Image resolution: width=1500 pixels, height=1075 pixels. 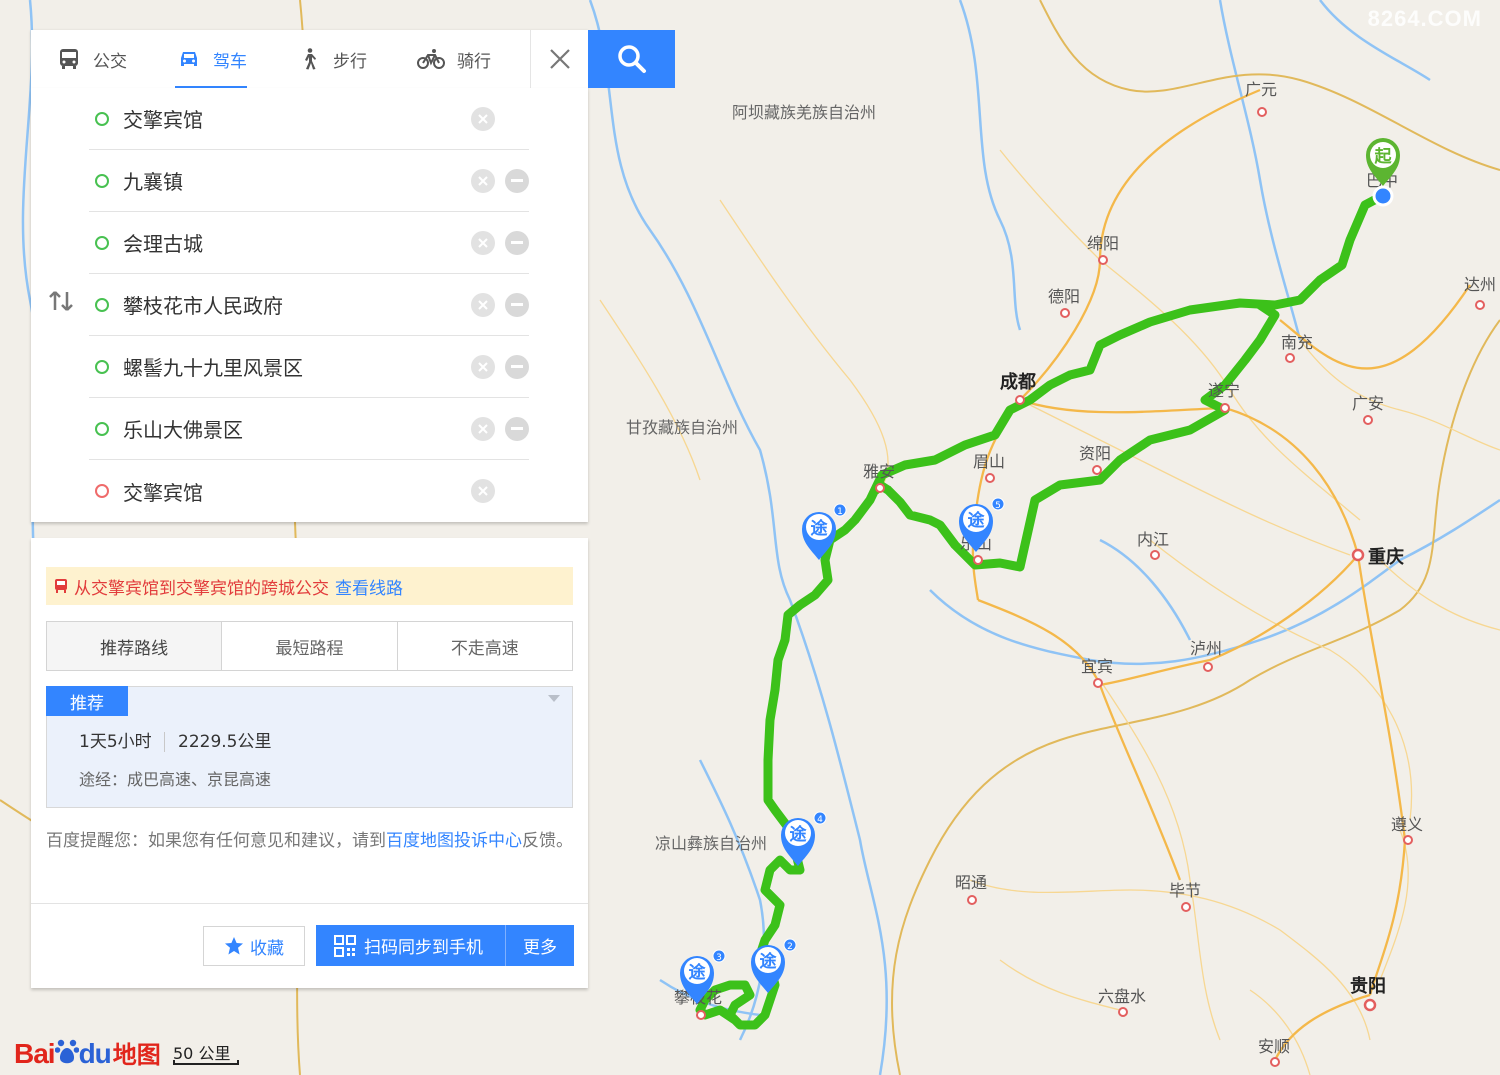 What do you see at coordinates (711, 843) in the screenshot?
I see `region-label: 凉山彝族自治州` at bounding box center [711, 843].